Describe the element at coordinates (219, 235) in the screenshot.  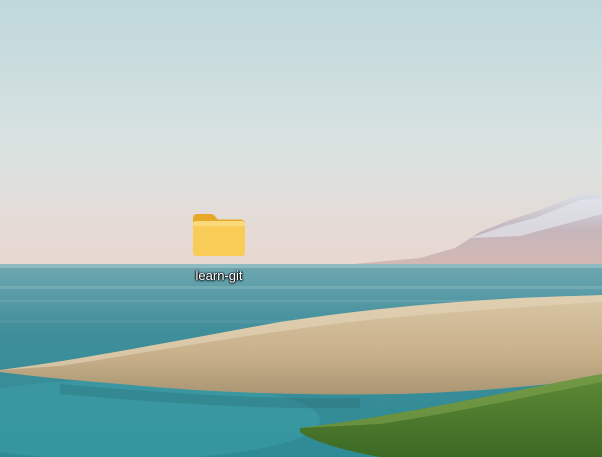
I see `folder-icon` at that location.